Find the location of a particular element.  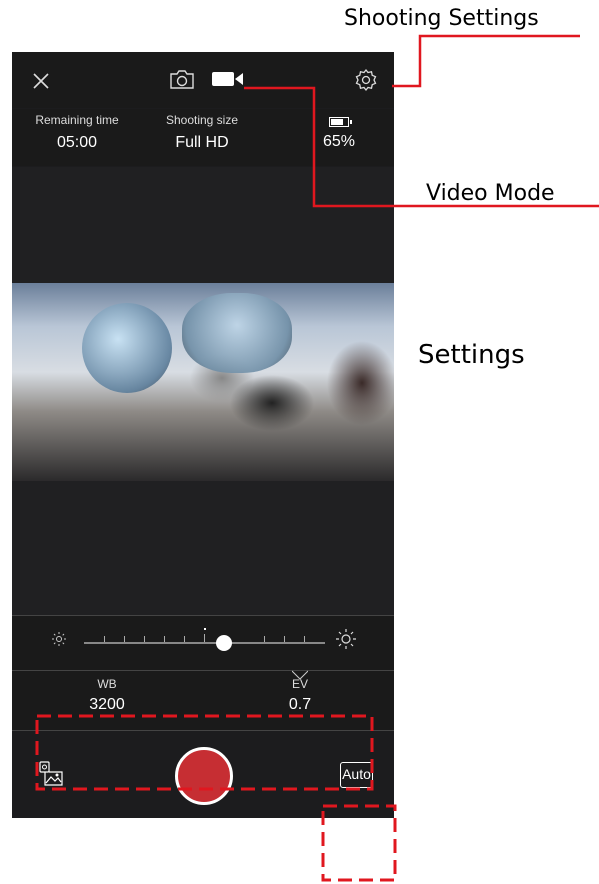

ev-value: 0.7 is located at coordinates (300, 704).